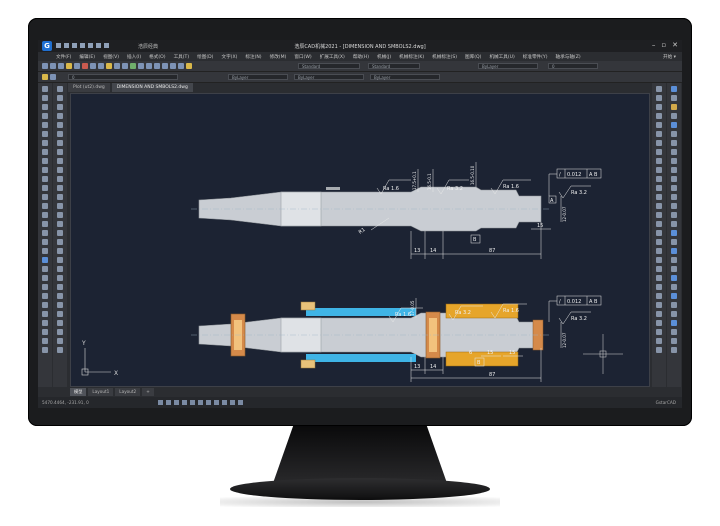 This screenshot has height=526, width=720. Describe the element at coordinates (674, 143) in the screenshot. I see `rotate-icon` at that location.